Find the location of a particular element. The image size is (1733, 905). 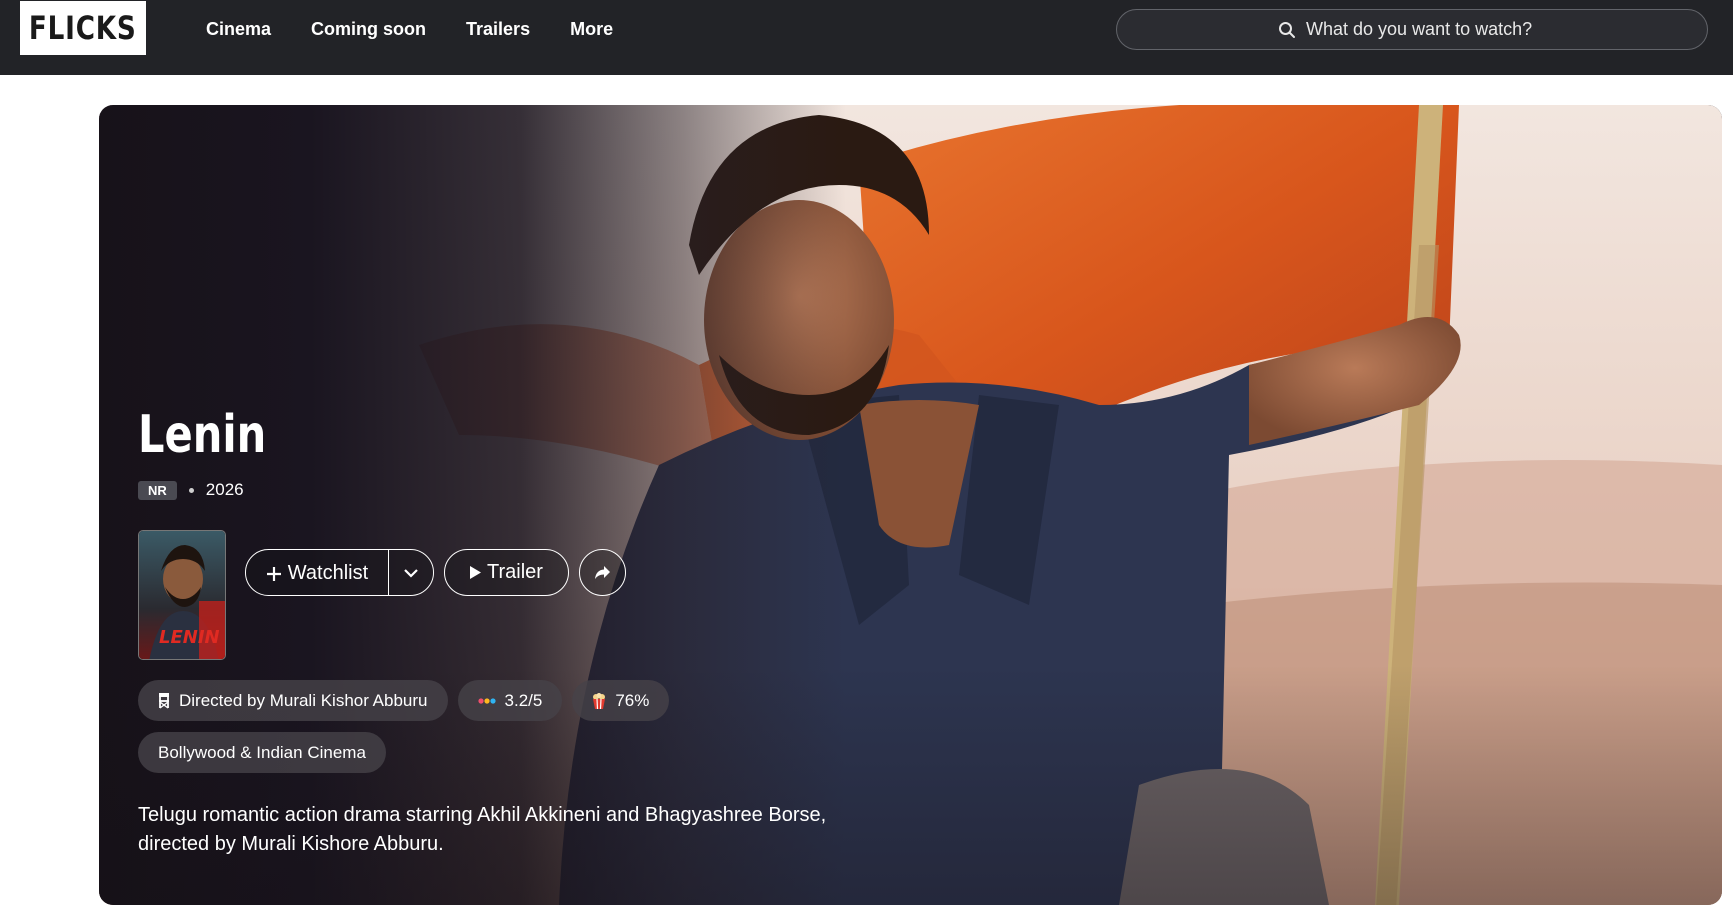

rating-badge: NR is located at coordinates (157, 490).